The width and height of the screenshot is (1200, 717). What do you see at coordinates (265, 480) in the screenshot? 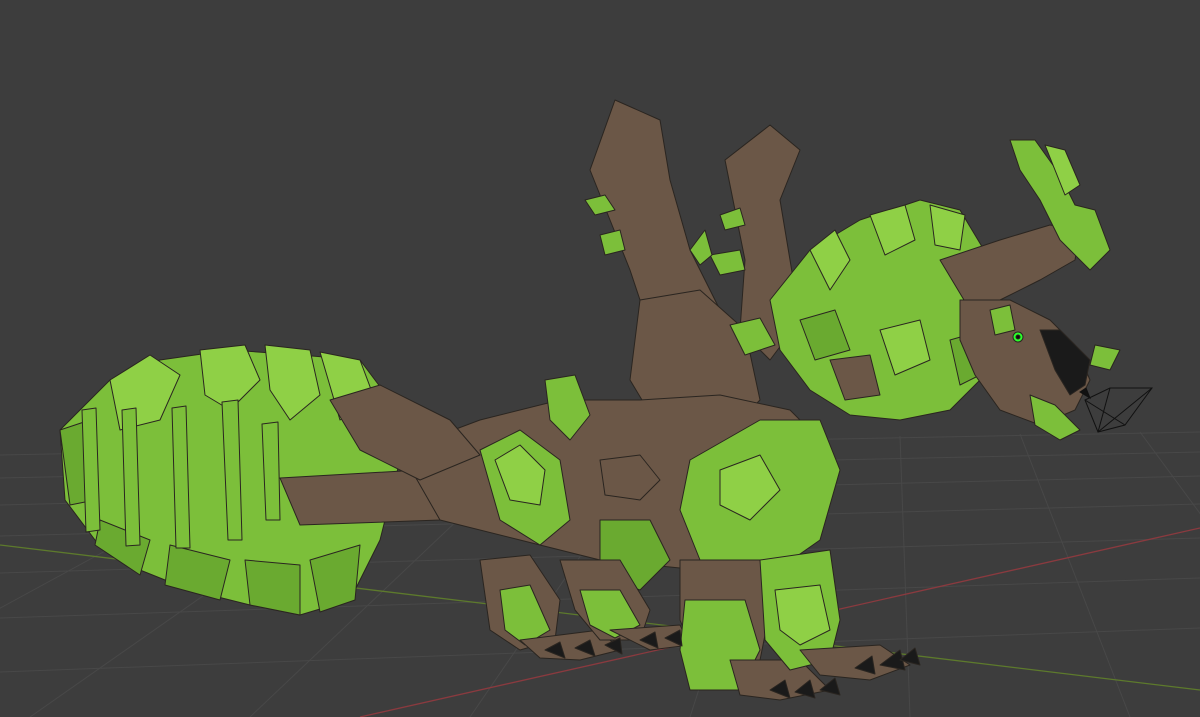
I see `tail` at bounding box center [265, 480].